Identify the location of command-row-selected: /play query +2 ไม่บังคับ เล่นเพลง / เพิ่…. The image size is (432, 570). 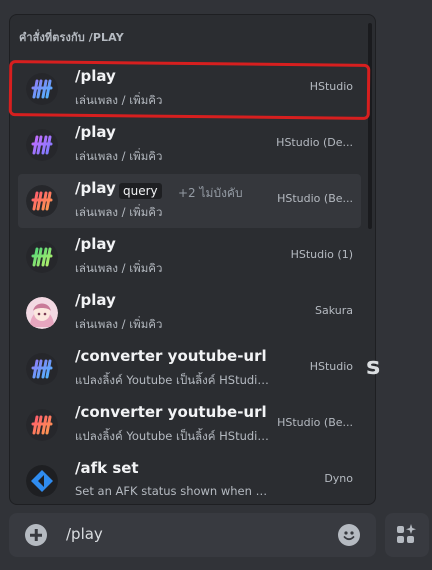
(189, 201).